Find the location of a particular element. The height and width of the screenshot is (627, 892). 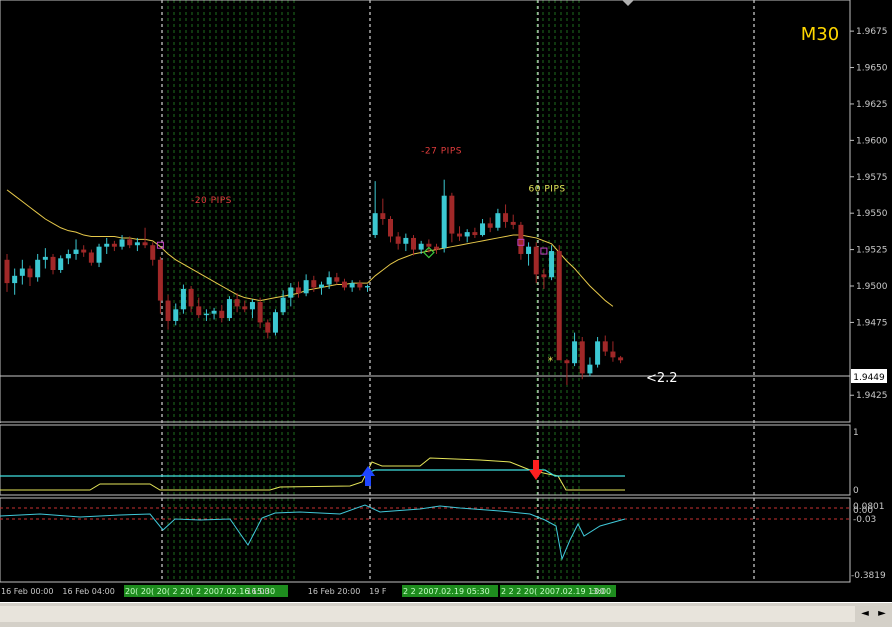

price-axis-label: 1.9475 is located at coordinates (872, 323).